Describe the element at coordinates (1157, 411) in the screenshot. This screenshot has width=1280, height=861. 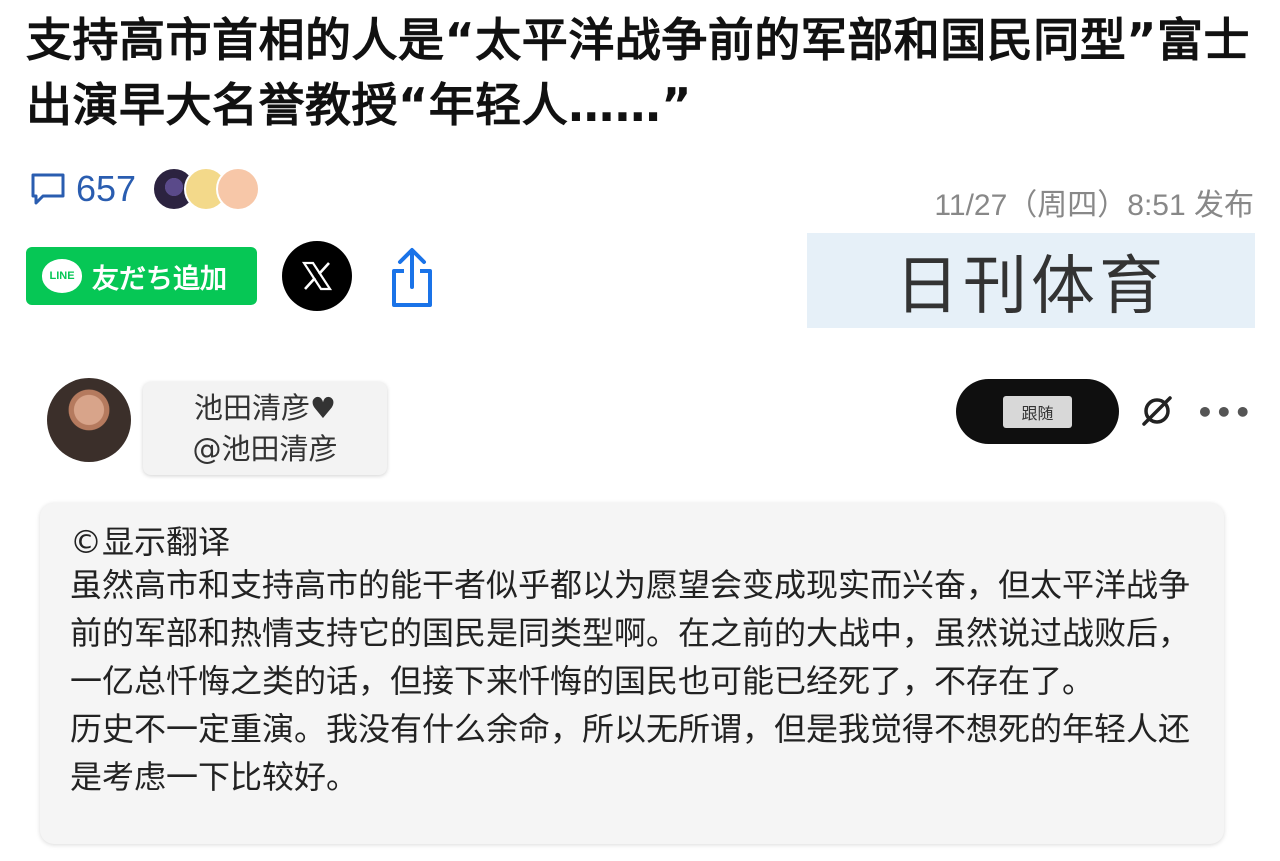
I see `grok-slash-icon` at that location.